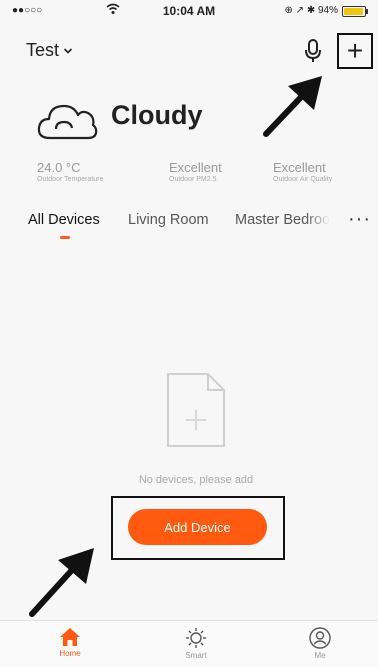 The image size is (378, 667). I want to click on stat-value: 24.0 °C, so click(59, 167).